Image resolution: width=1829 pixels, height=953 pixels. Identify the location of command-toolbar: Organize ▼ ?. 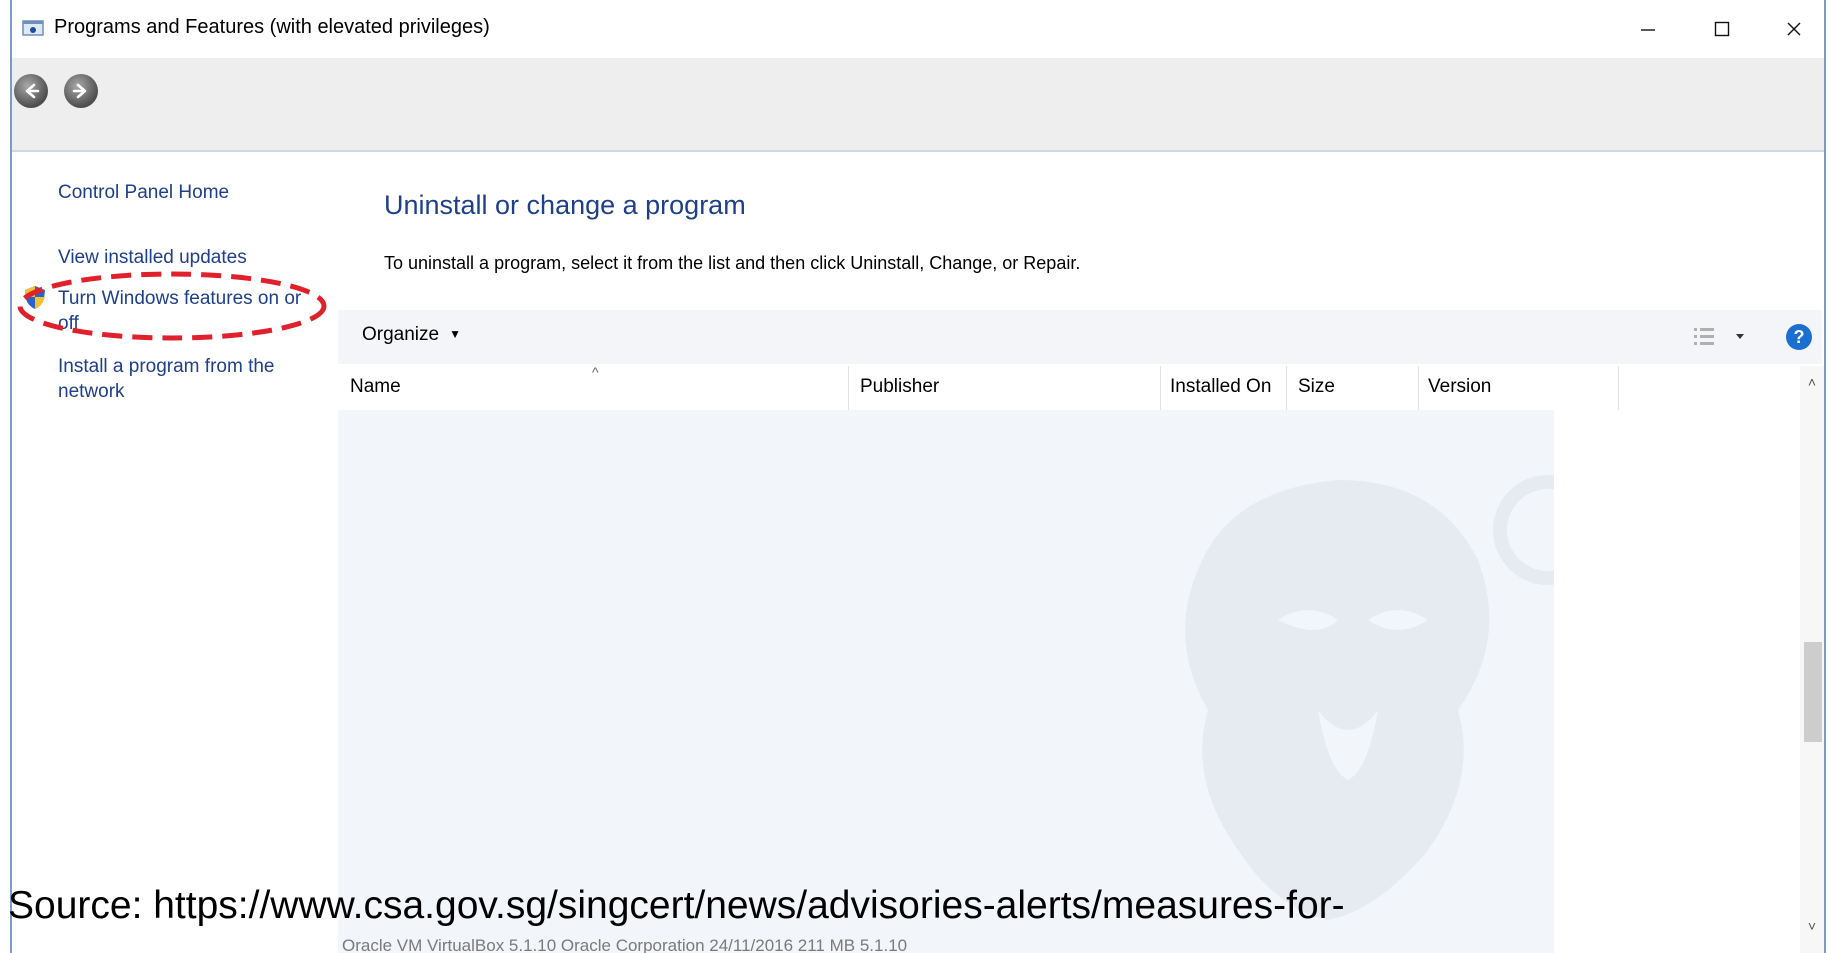
(1080, 337).